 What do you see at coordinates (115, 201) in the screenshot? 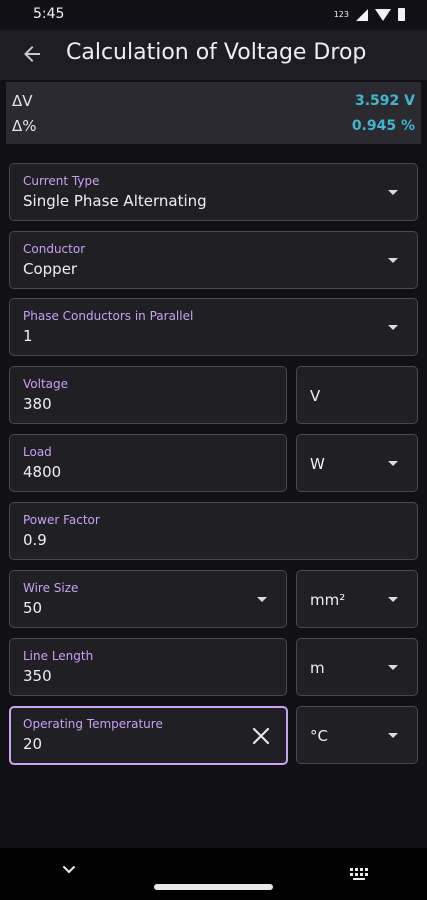
I see `current-type-value: Single Phase Alternating` at bounding box center [115, 201].